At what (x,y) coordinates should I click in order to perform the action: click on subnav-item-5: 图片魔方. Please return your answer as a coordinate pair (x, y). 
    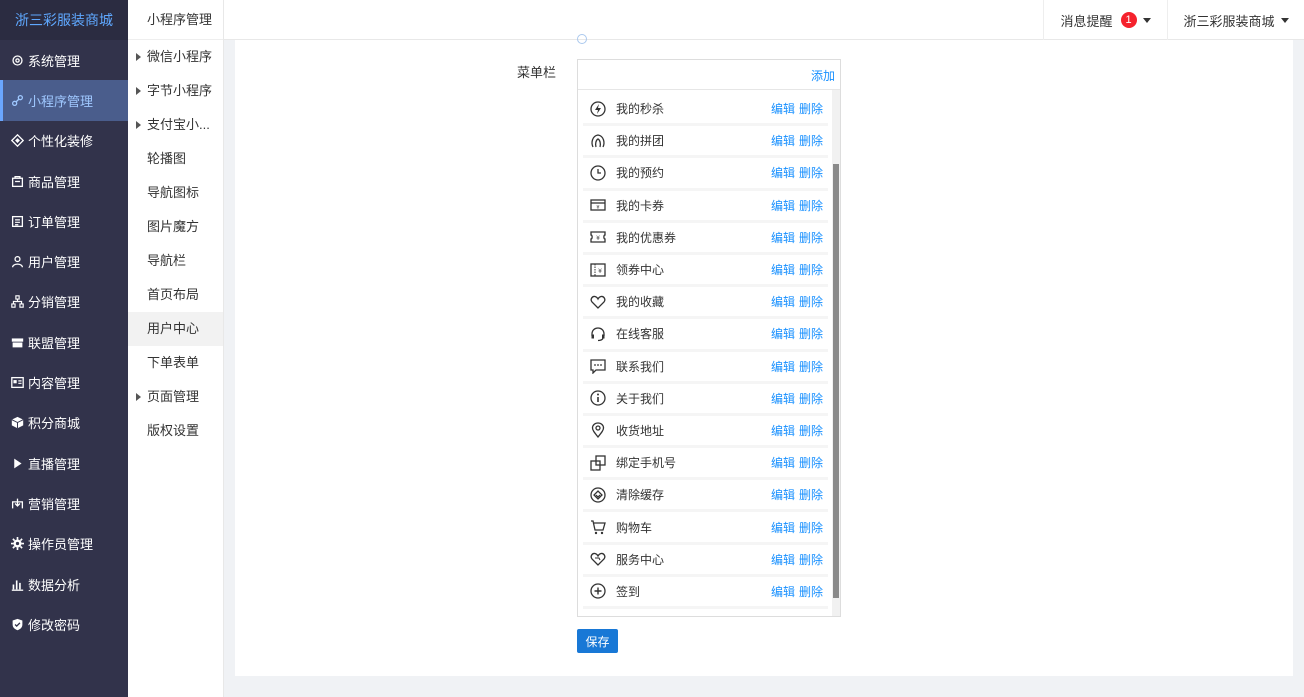
    Looking at the image, I should click on (175, 227).